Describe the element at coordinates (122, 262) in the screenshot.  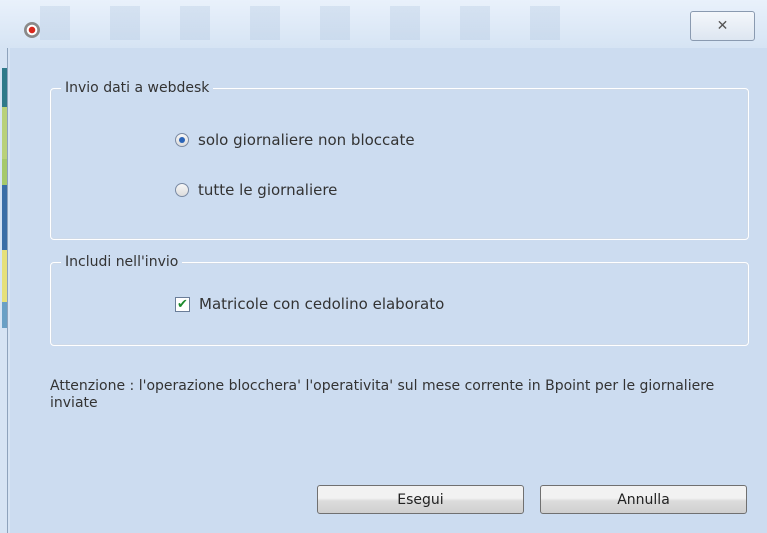
I see `include-group-title: Includi nell'invio` at that location.